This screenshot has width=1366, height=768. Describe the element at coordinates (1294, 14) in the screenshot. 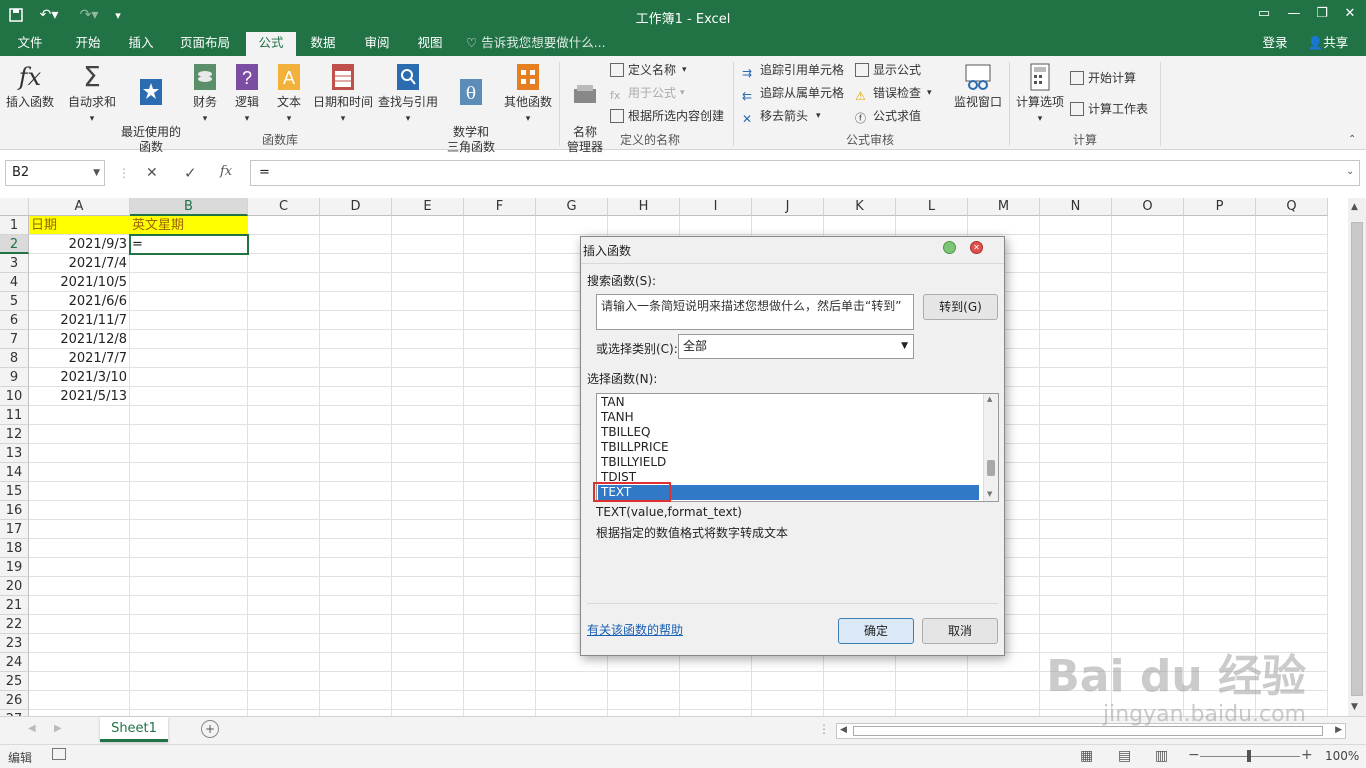

I see `minimize-icon: —` at that location.